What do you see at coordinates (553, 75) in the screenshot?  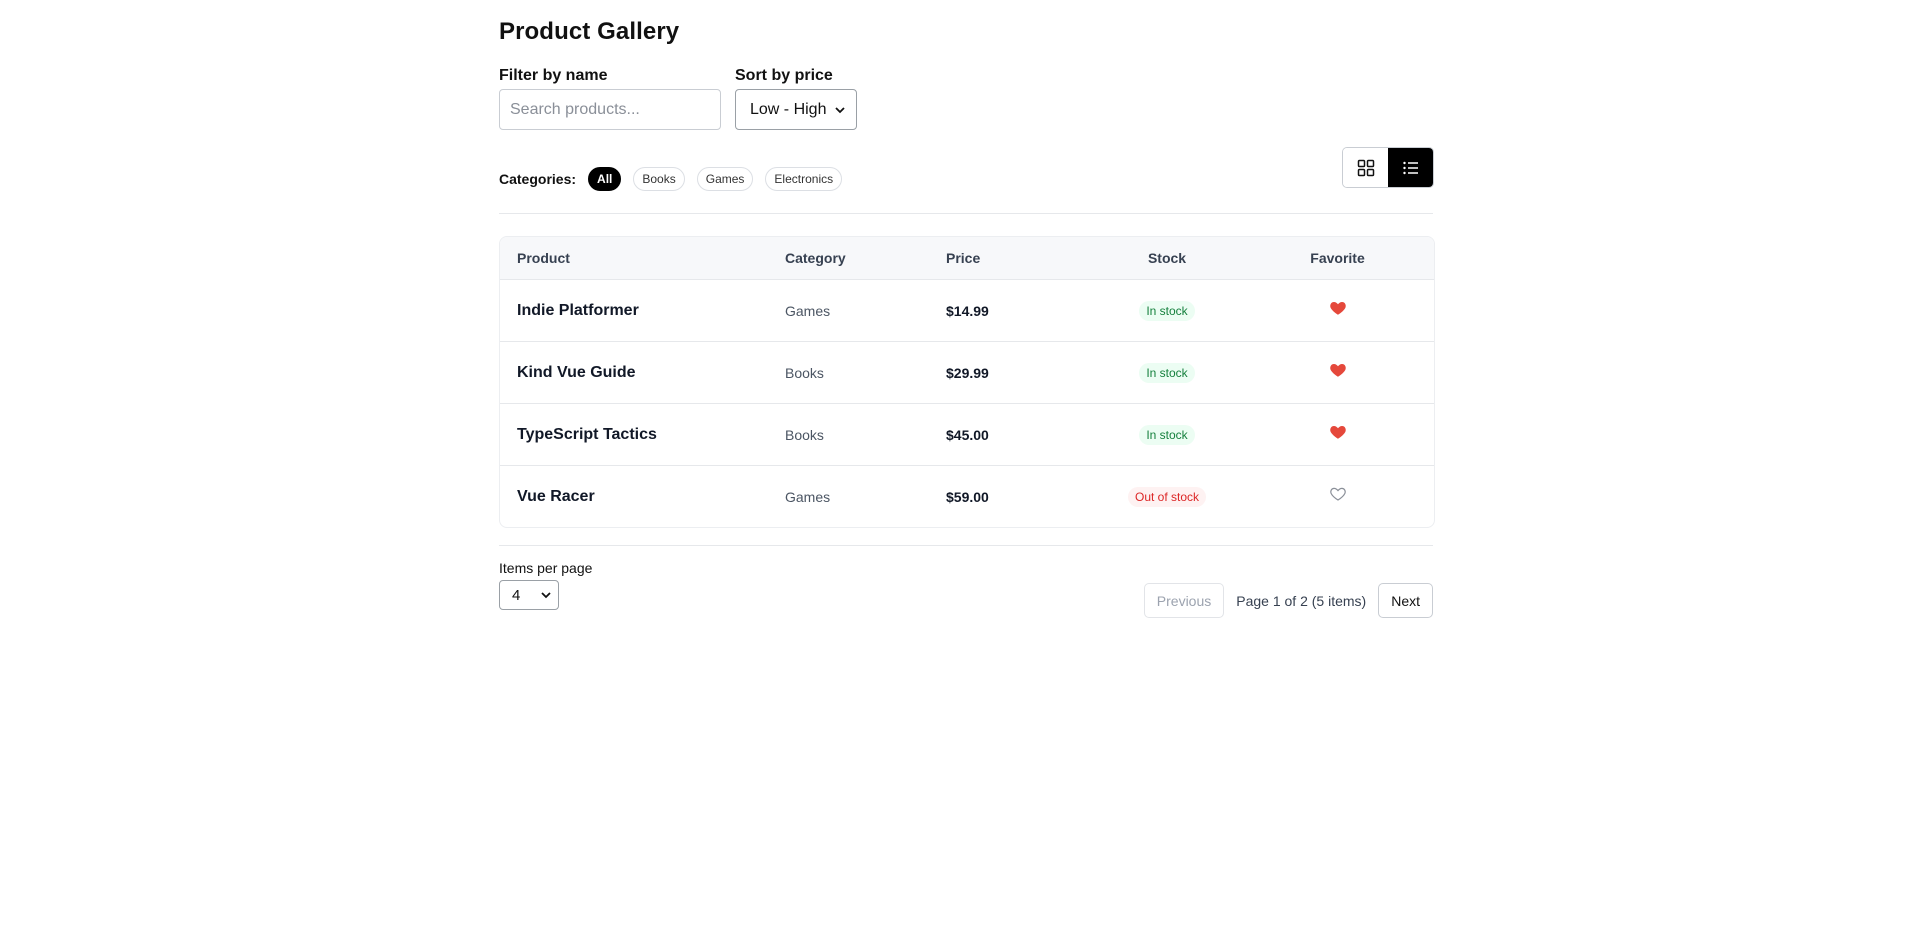 I see `filter-label: Filter by name` at bounding box center [553, 75].